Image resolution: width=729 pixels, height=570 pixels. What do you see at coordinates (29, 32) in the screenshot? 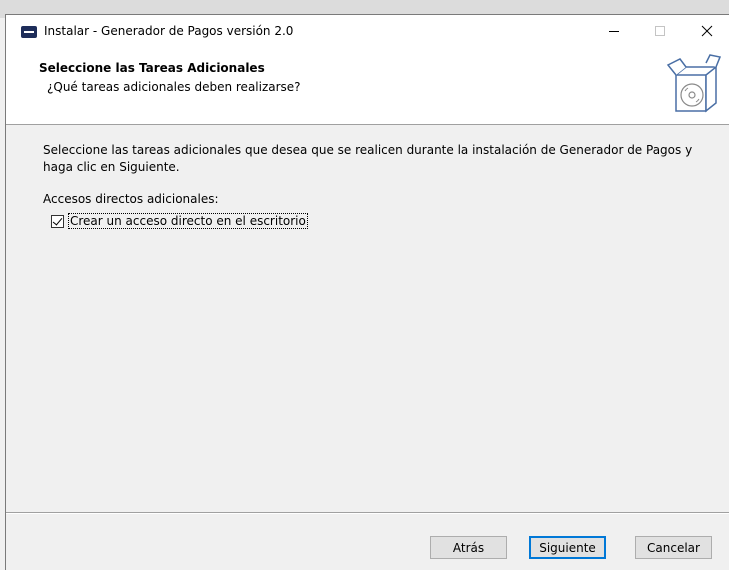
I see `installer-app-icon` at bounding box center [29, 32].